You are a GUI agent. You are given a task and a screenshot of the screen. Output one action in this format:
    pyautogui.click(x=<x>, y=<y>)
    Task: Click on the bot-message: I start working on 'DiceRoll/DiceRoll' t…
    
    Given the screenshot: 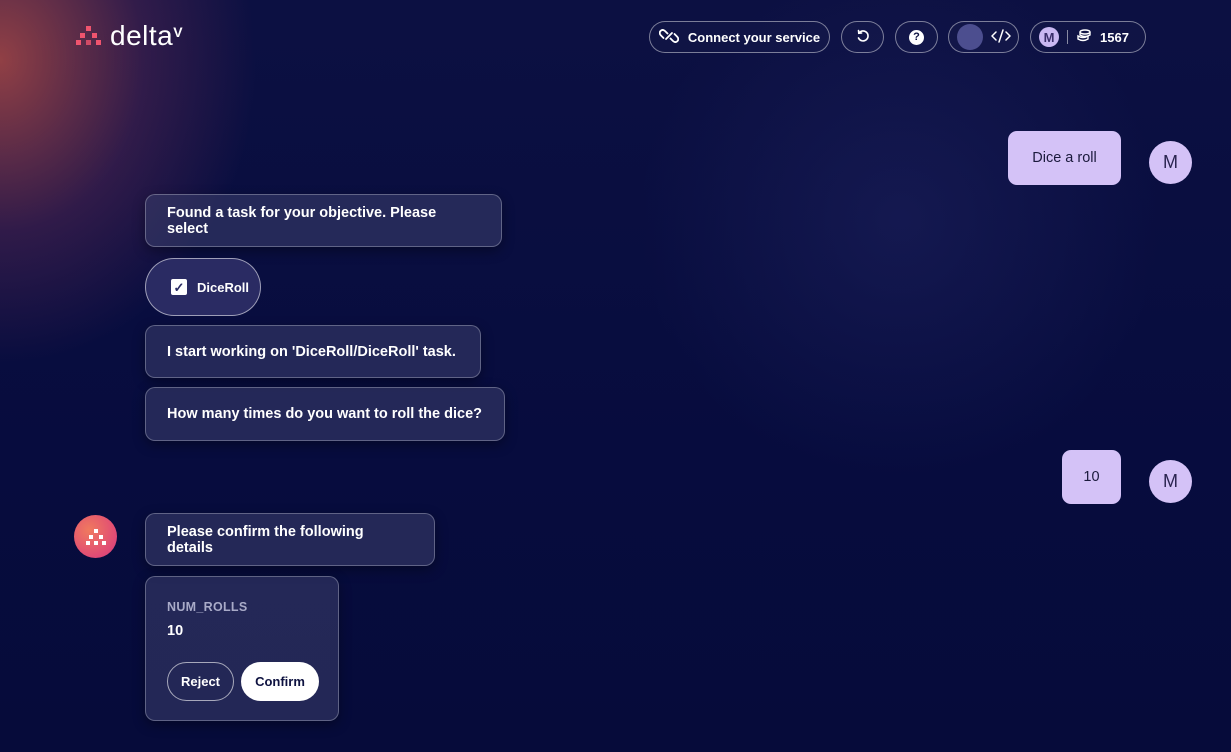 What is the action you would take?
    pyautogui.click(x=313, y=351)
    